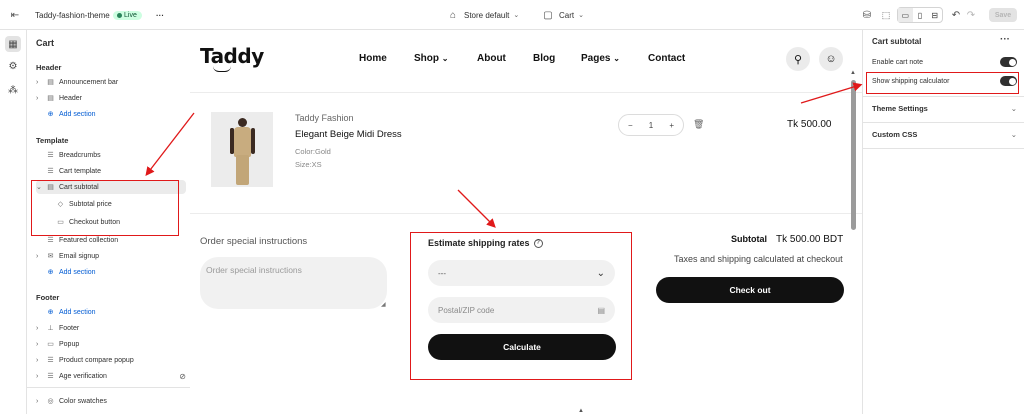 Image resolution: width=1024 pixels, height=414 pixels. Describe the element at coordinates (348, 134) in the screenshot. I see `product-name: Elegant Beige Midi Dress` at that location.